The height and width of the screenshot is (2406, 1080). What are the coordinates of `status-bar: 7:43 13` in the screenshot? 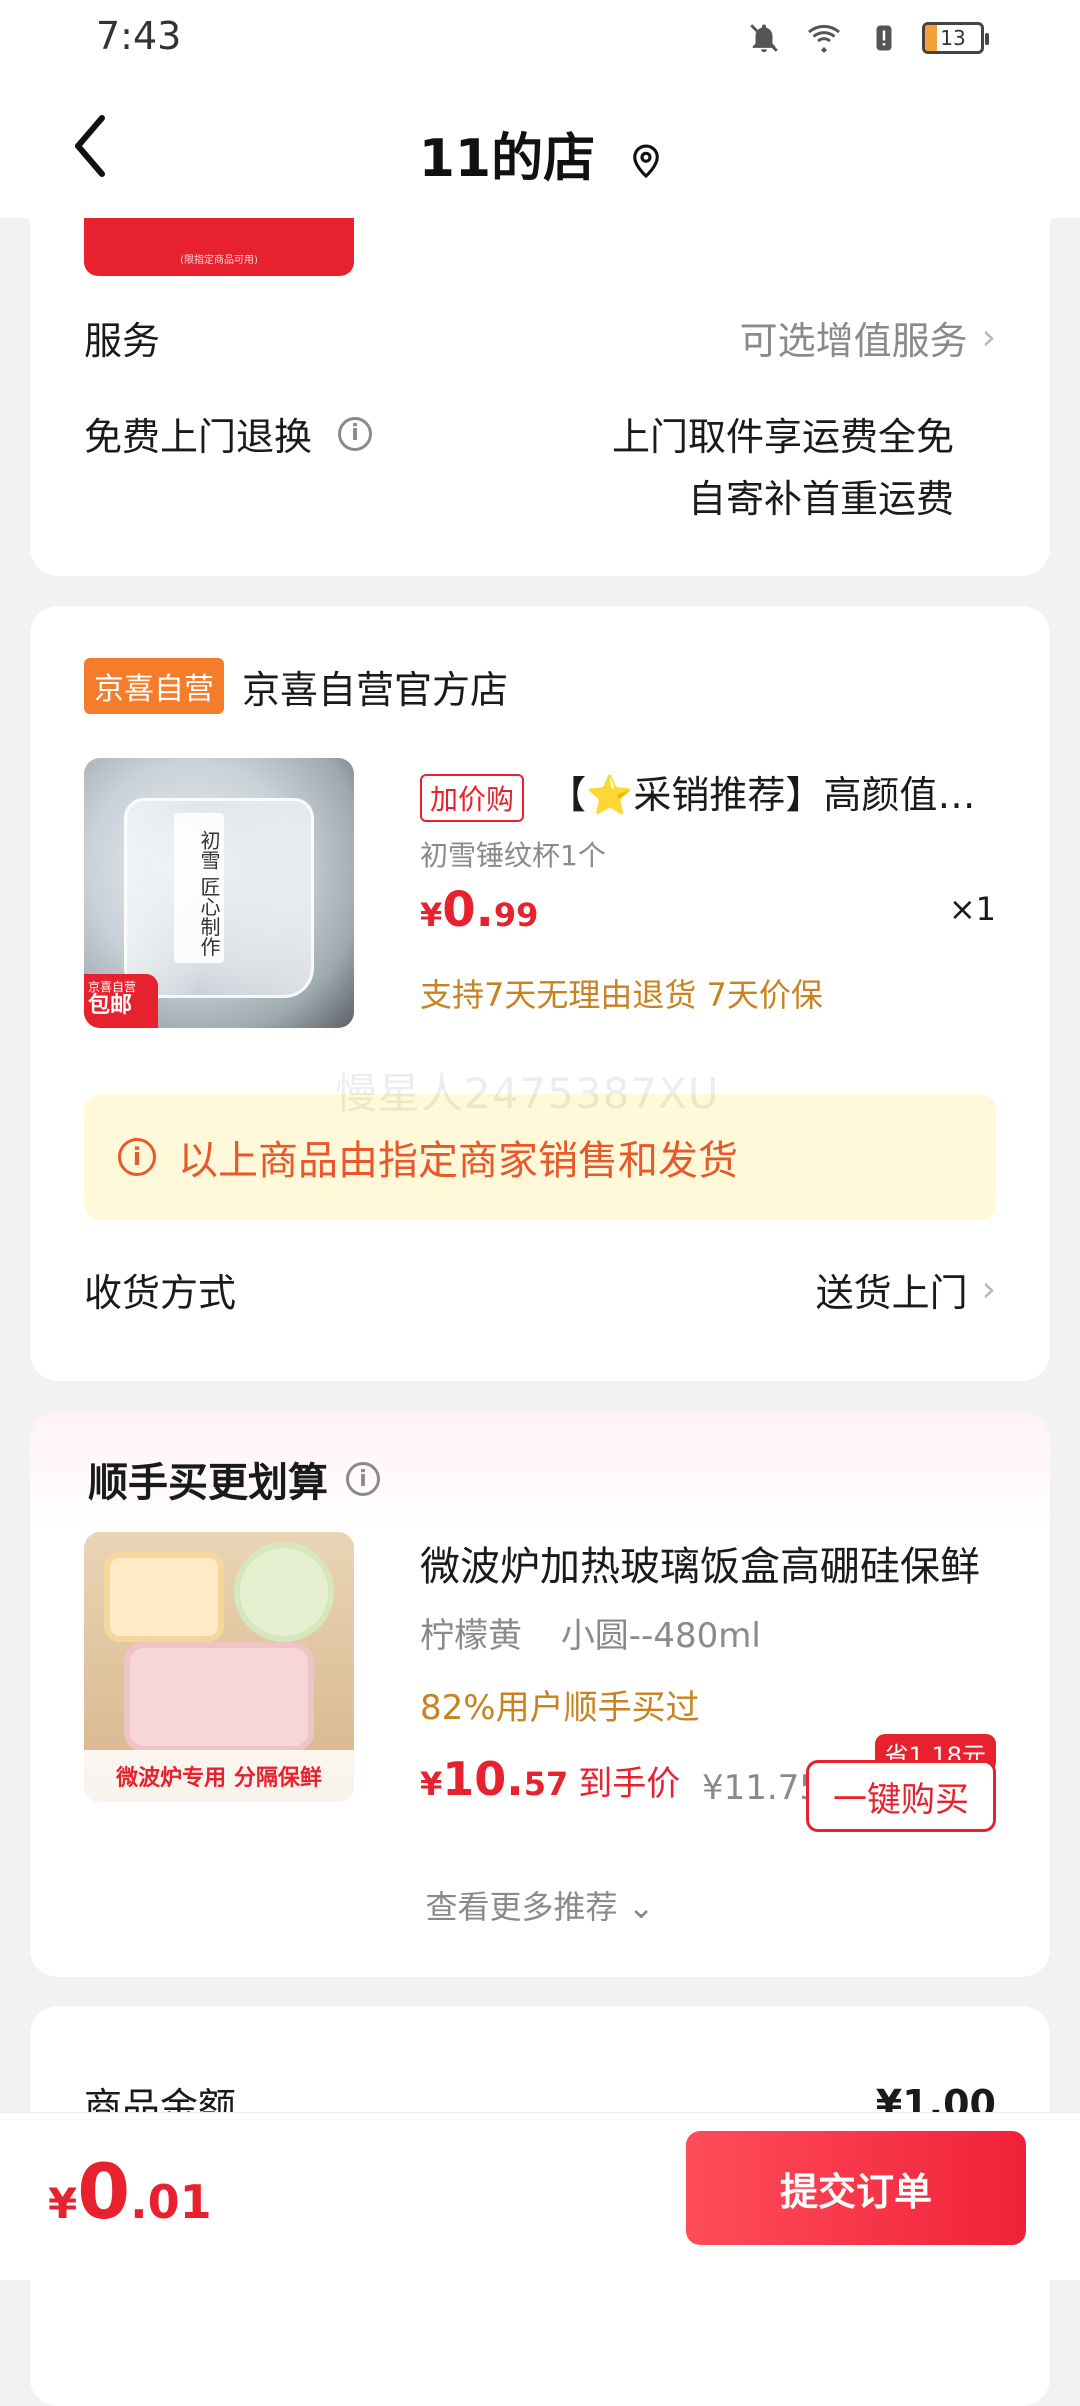 It's located at (540, 39).